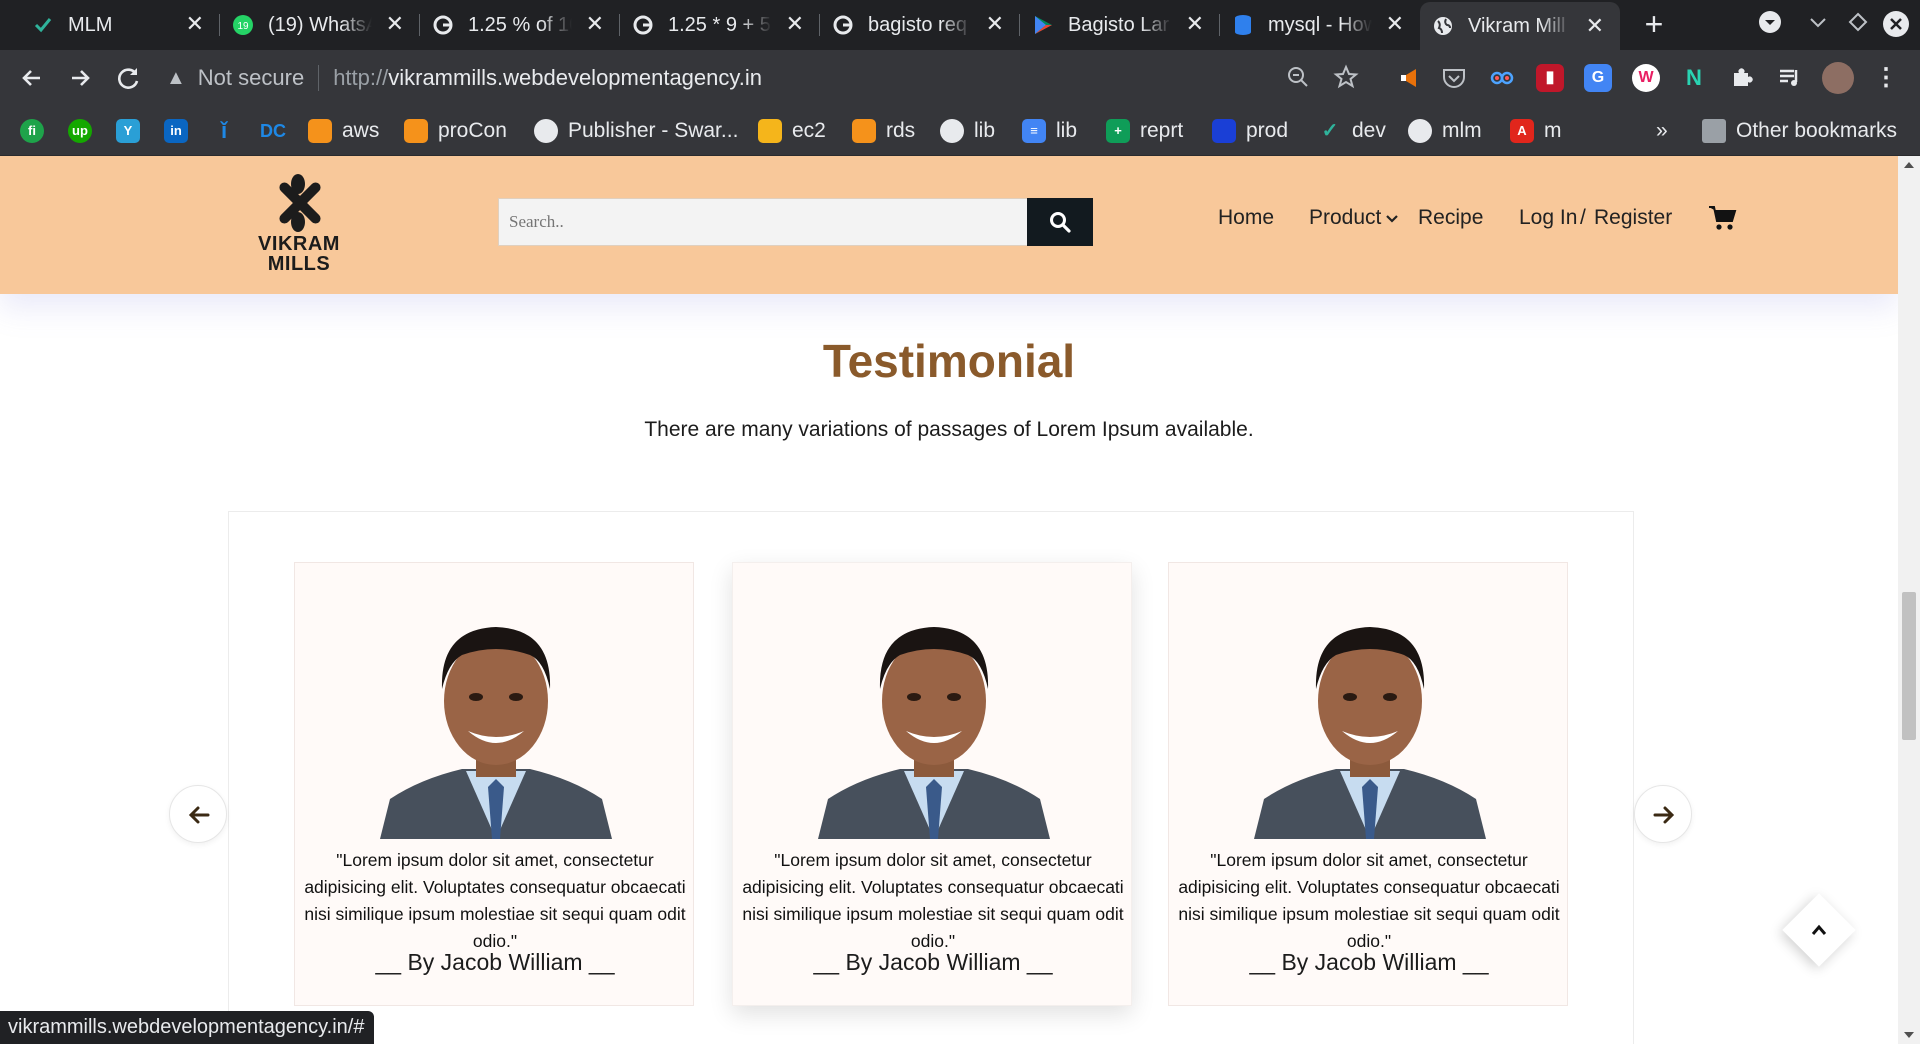 This screenshot has width=1920, height=1044. I want to click on database-icon, so click(1243, 25).